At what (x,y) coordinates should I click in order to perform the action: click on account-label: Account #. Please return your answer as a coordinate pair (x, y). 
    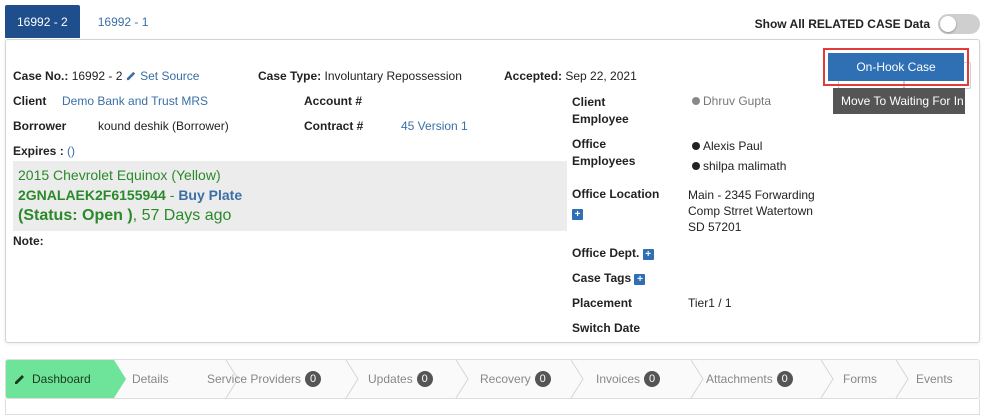
    Looking at the image, I should click on (333, 101).